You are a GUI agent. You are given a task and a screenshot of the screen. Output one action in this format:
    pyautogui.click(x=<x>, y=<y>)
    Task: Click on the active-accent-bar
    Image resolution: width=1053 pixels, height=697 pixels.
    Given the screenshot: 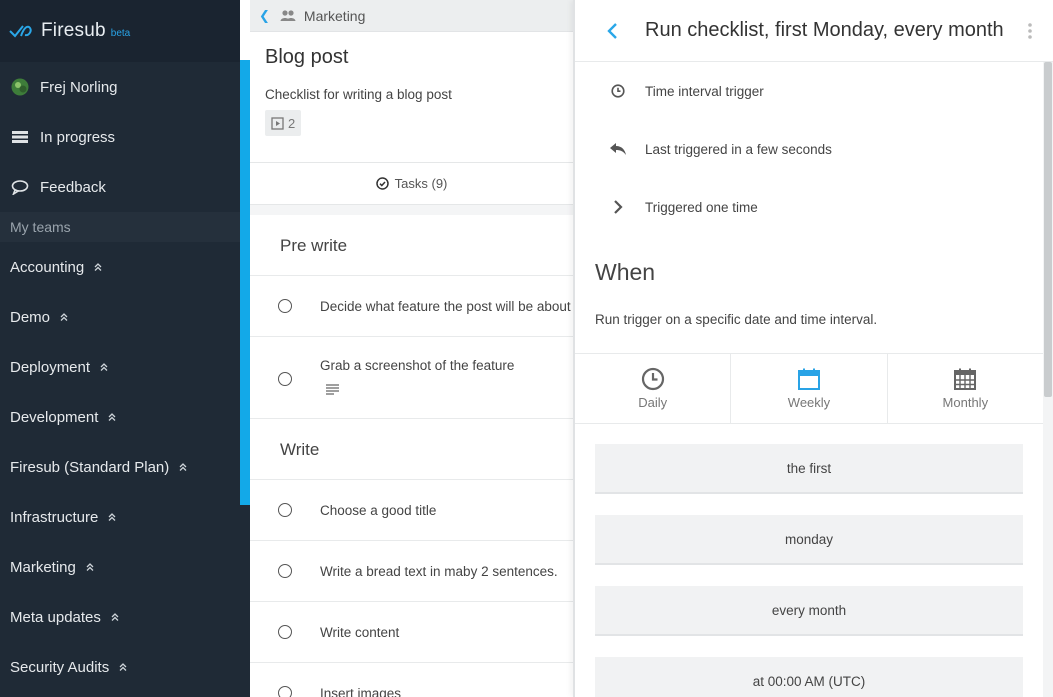 What is the action you would take?
    pyautogui.click(x=245, y=282)
    